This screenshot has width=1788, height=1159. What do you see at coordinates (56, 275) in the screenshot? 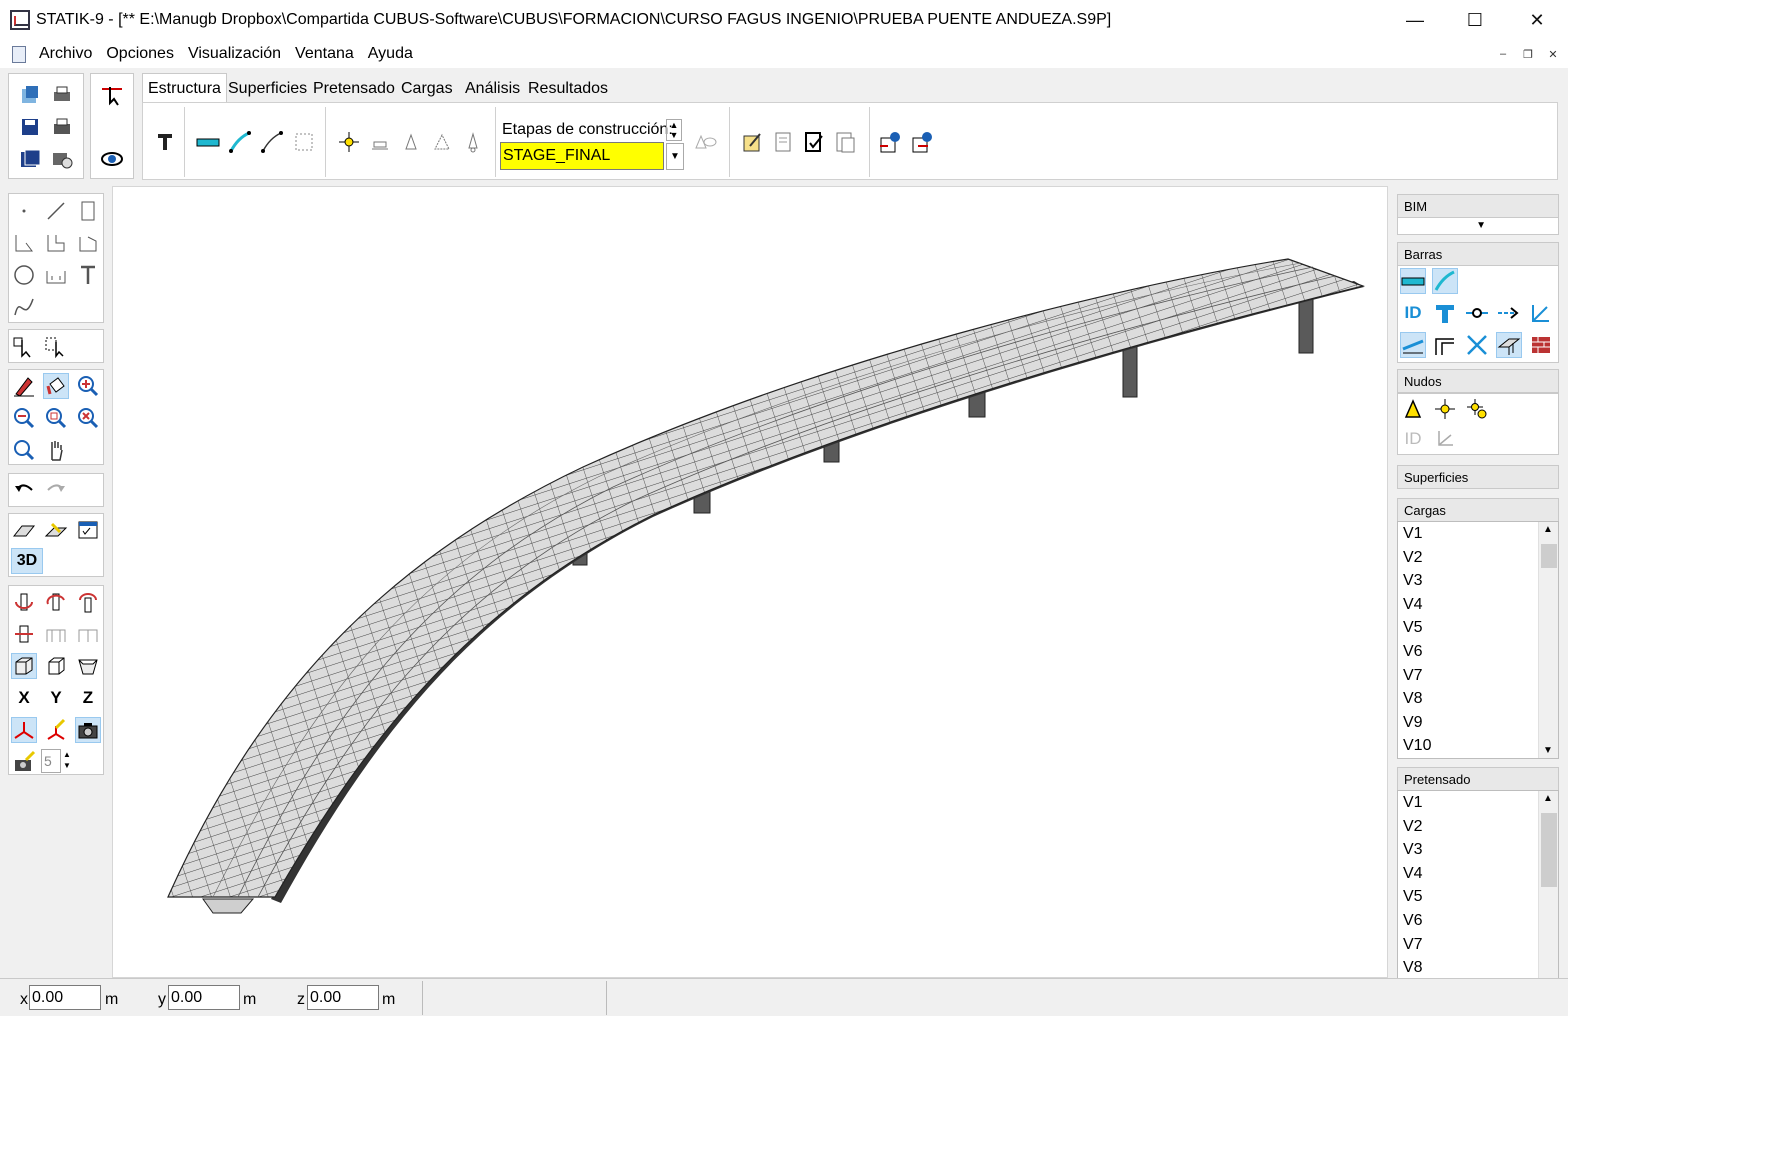
I see `dimension-icon` at bounding box center [56, 275].